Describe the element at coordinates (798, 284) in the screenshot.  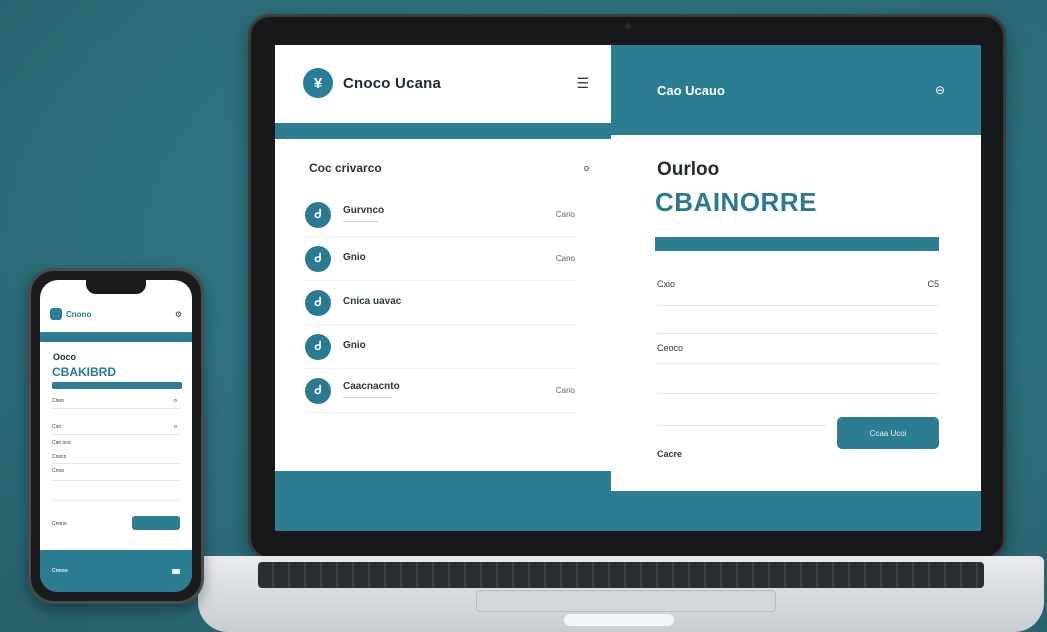
I see `field-row-1: Cxio C5` at that location.